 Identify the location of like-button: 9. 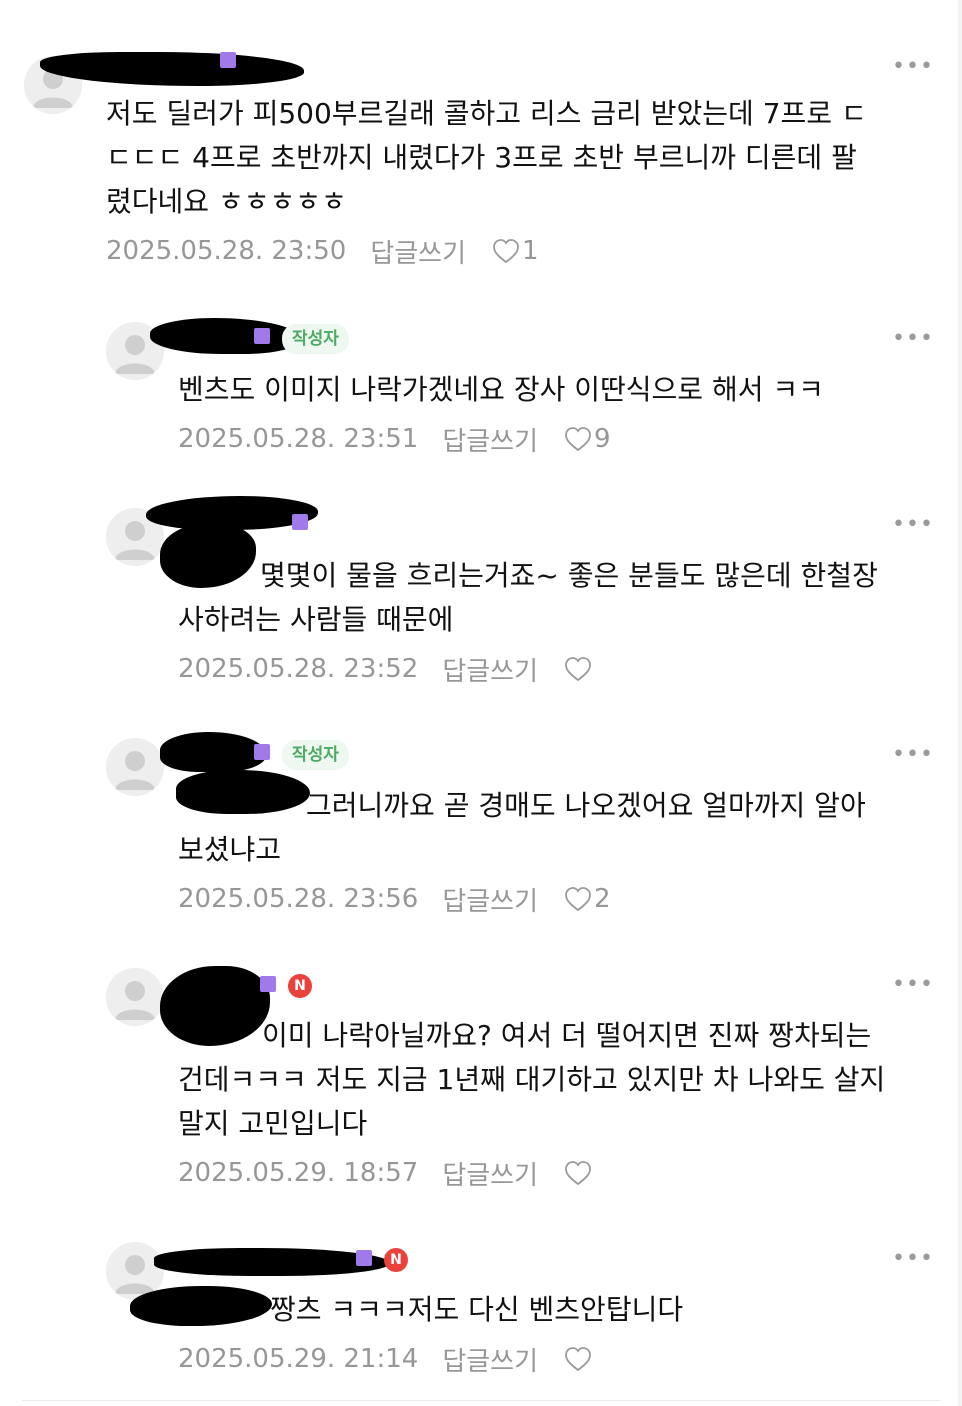
(587, 439).